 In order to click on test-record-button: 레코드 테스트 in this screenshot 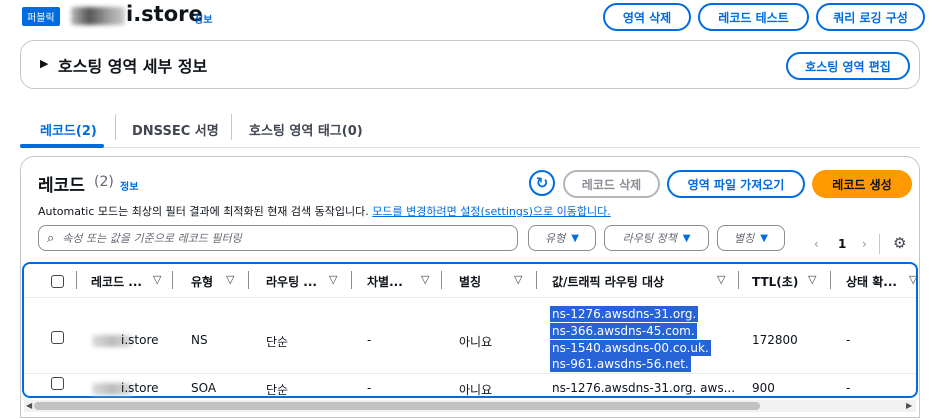, I will do `click(753, 17)`.